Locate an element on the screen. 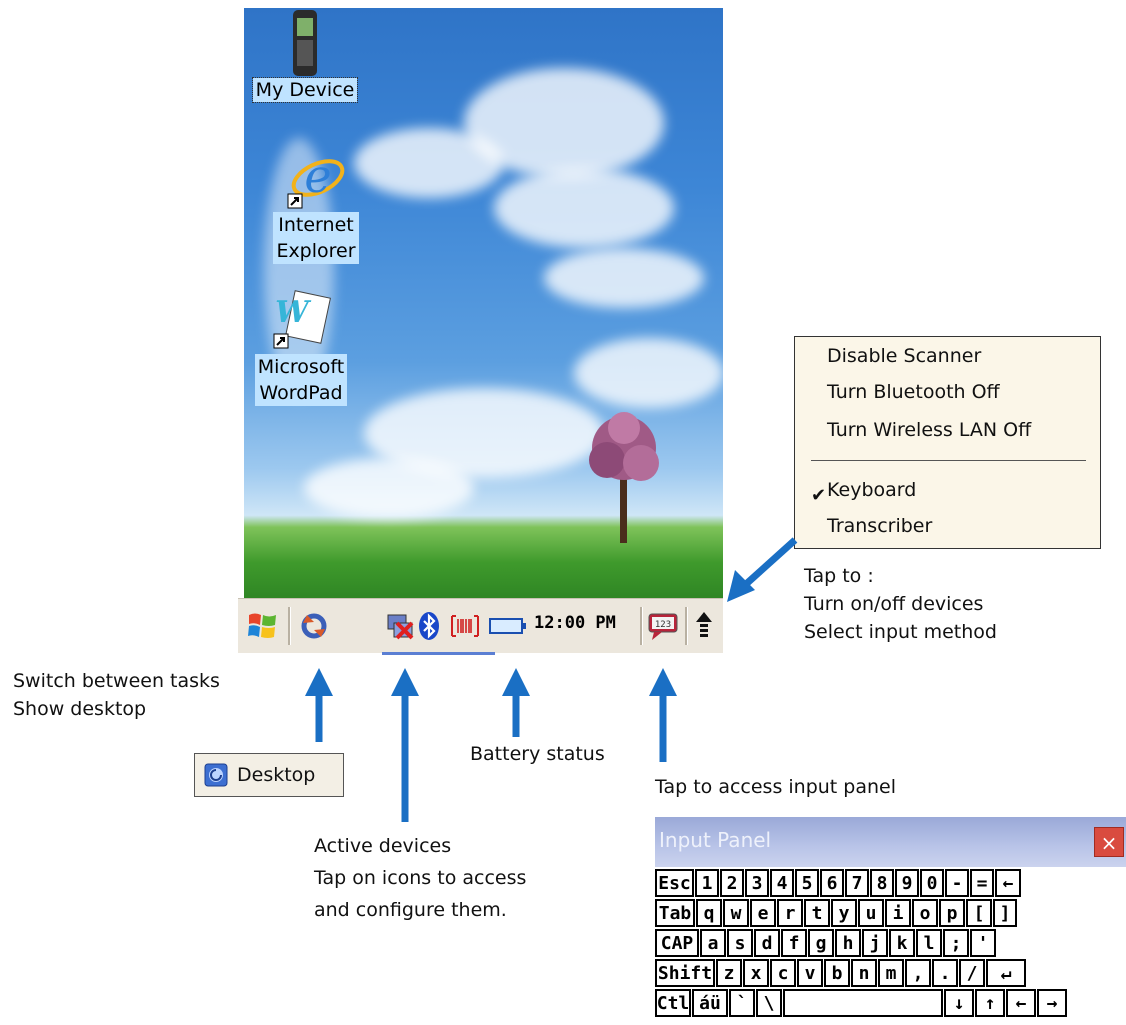 The image size is (1126, 1025). key: e is located at coordinates (763, 913).